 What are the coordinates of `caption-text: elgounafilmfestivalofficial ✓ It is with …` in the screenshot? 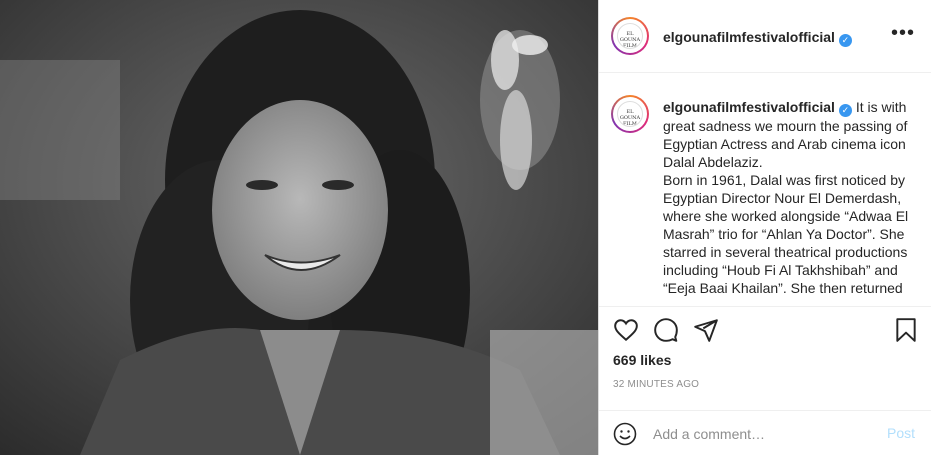 It's located at (790, 197).